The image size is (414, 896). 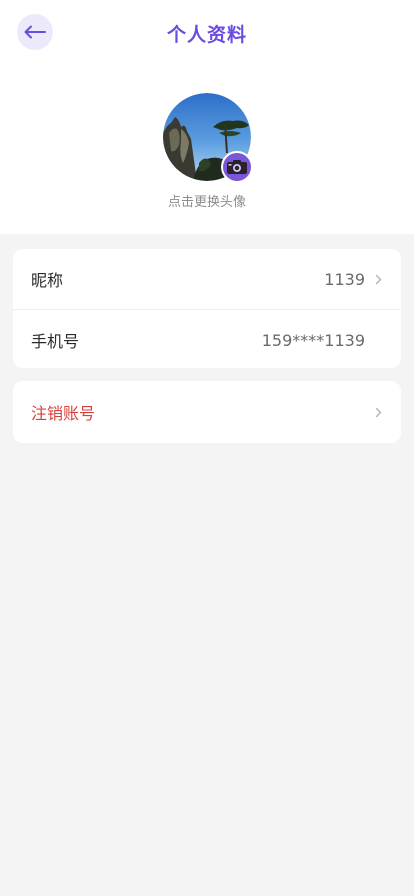 What do you see at coordinates (208, 138) in the screenshot?
I see `avatar-button` at bounding box center [208, 138].